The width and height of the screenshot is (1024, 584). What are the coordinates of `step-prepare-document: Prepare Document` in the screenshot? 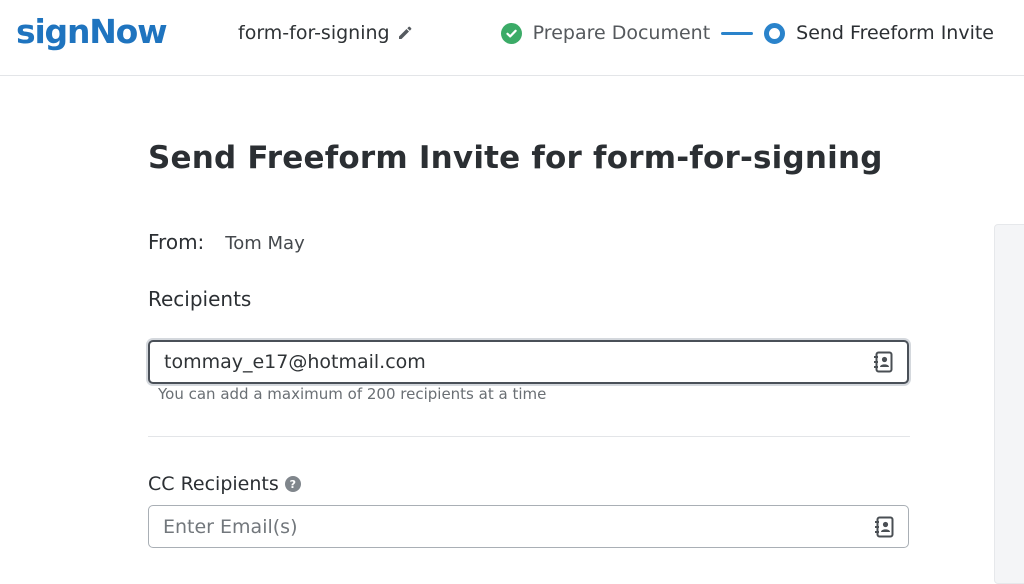 It's located at (605, 33).